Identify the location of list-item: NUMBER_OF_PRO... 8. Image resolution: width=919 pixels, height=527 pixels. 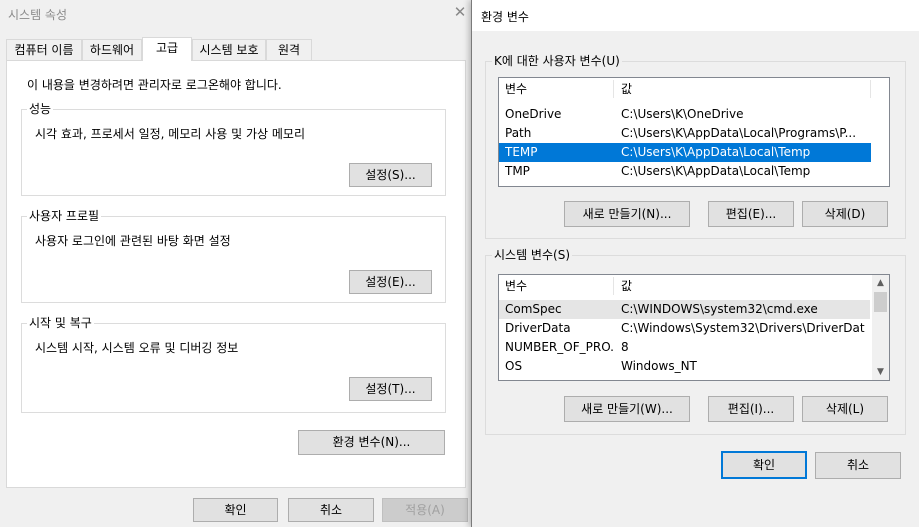
(684, 347).